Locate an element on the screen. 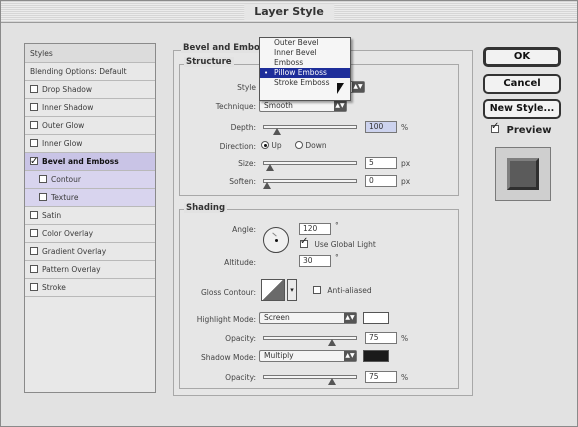 The height and width of the screenshot is (427, 578). size-slider is located at coordinates (310, 163).